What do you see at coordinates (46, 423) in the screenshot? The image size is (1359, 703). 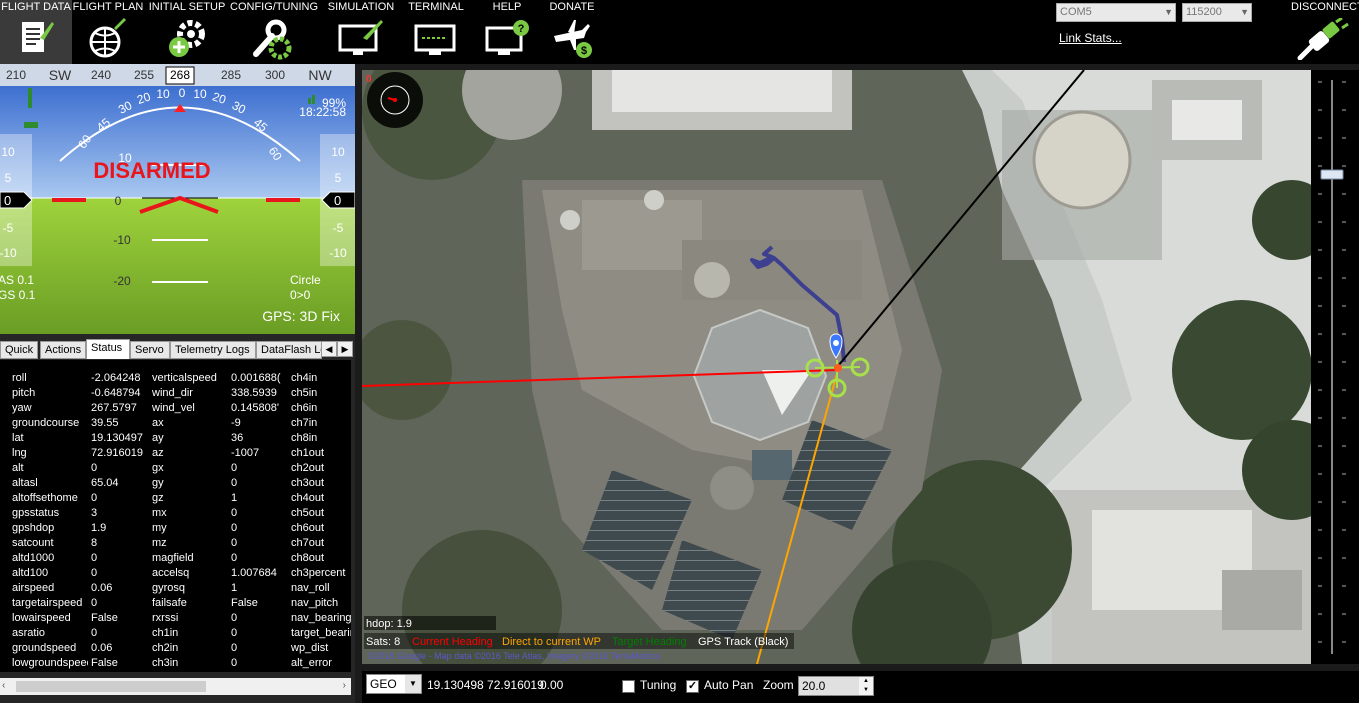 I see `status-field-name: groundcourse` at bounding box center [46, 423].